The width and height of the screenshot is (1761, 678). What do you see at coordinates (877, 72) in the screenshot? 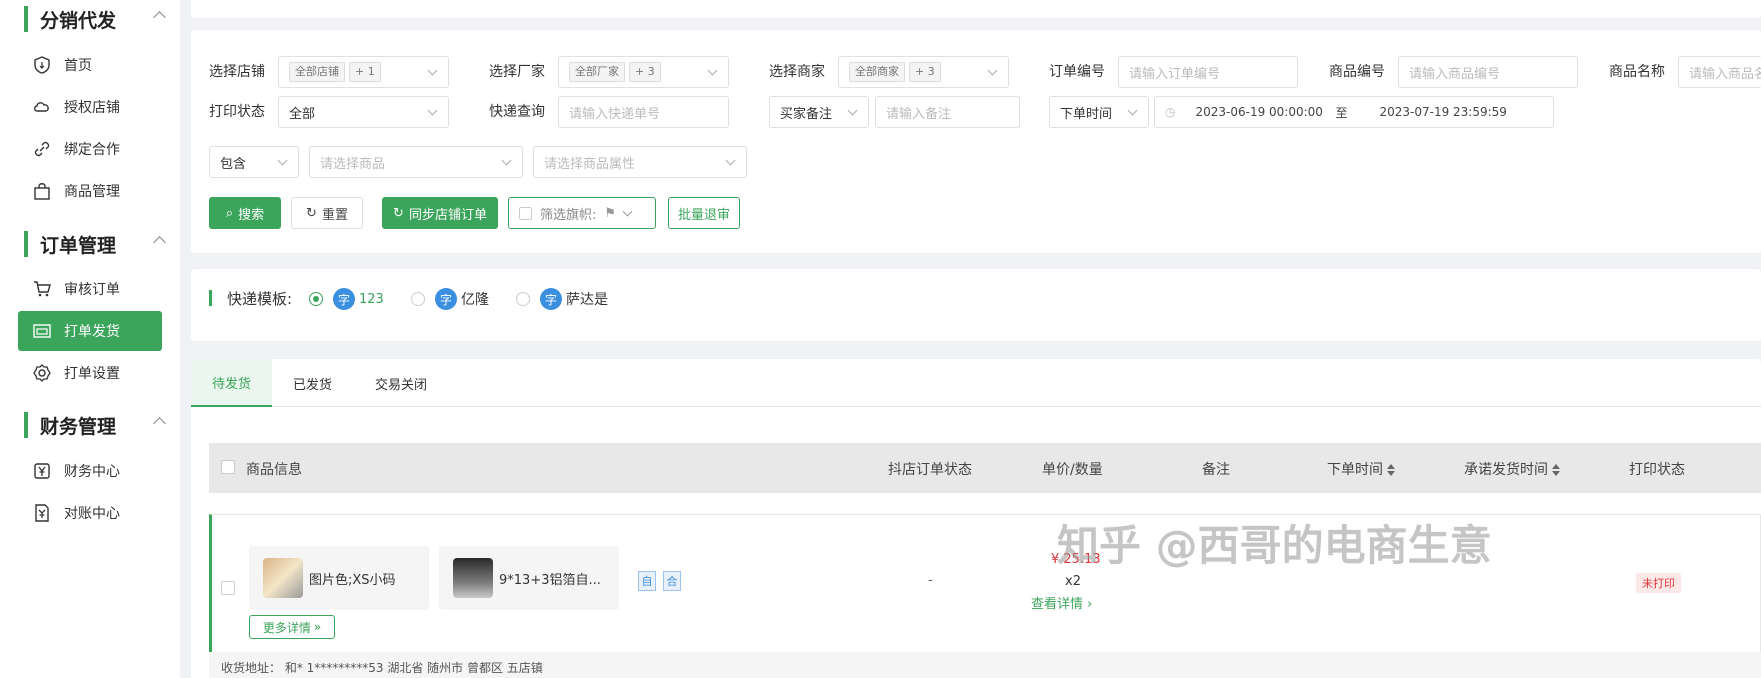
I see `merchant-tag: 全部商家` at bounding box center [877, 72].